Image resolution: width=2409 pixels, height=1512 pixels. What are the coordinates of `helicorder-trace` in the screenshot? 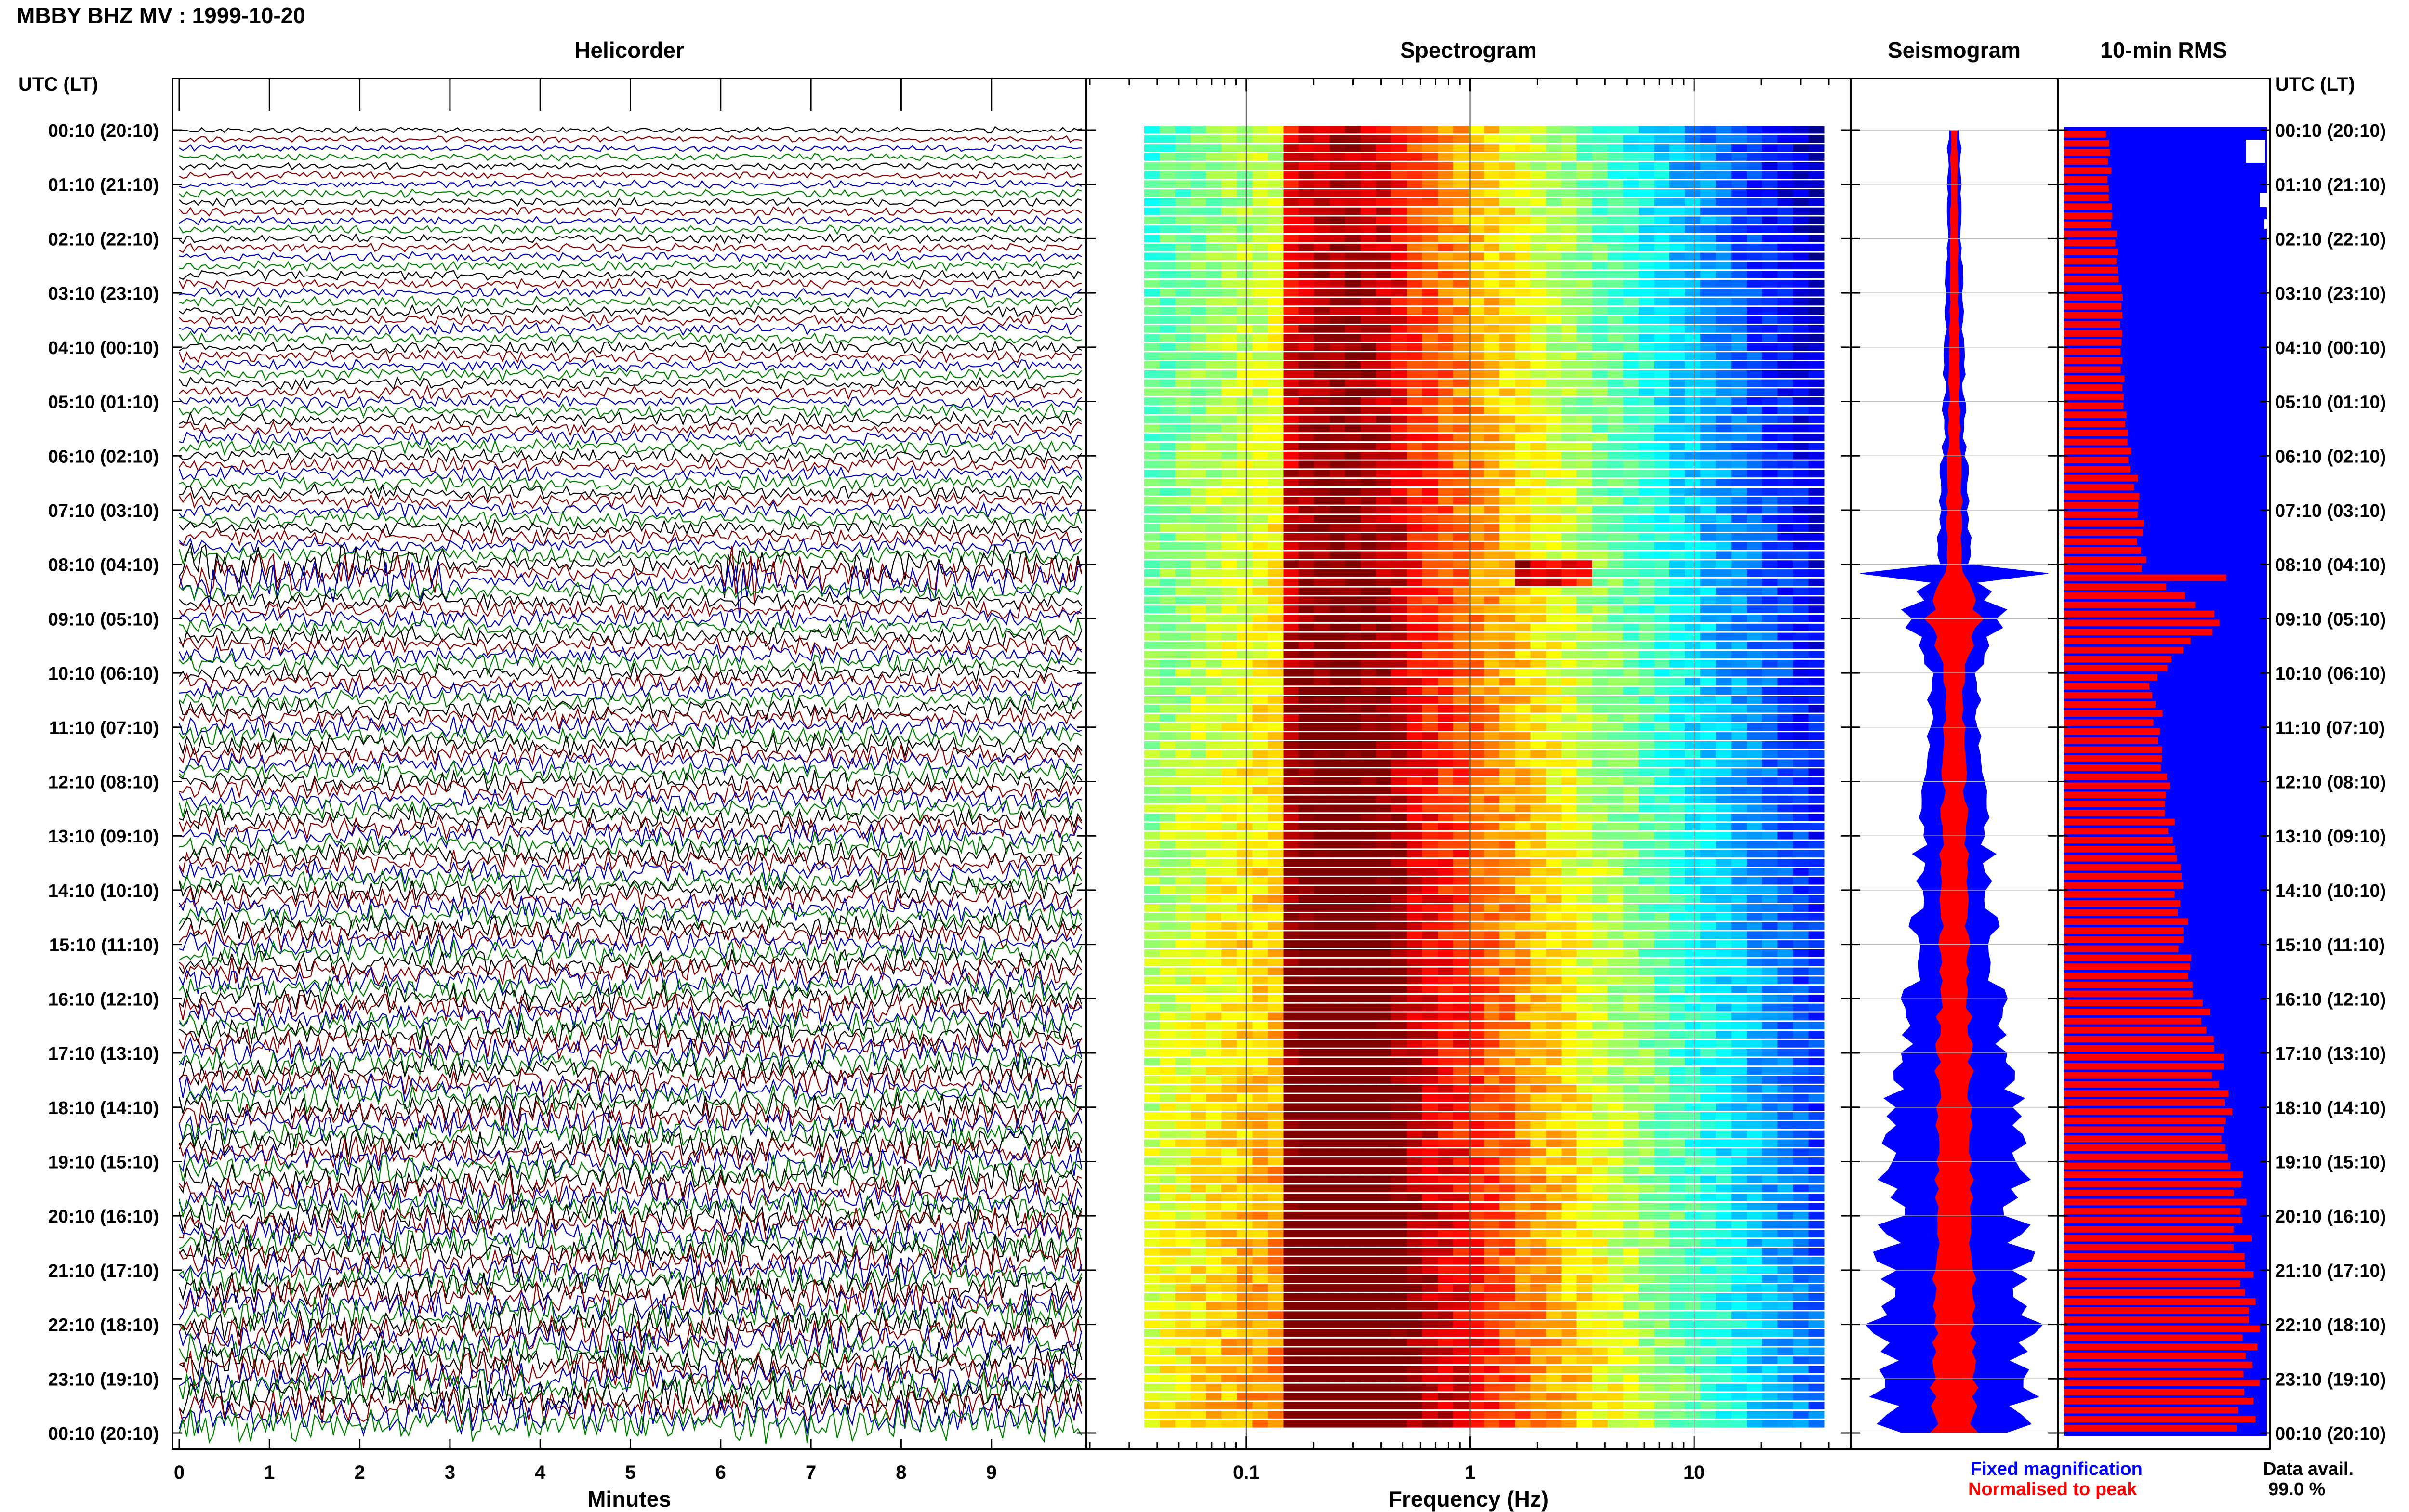 It's located at (630, 600).